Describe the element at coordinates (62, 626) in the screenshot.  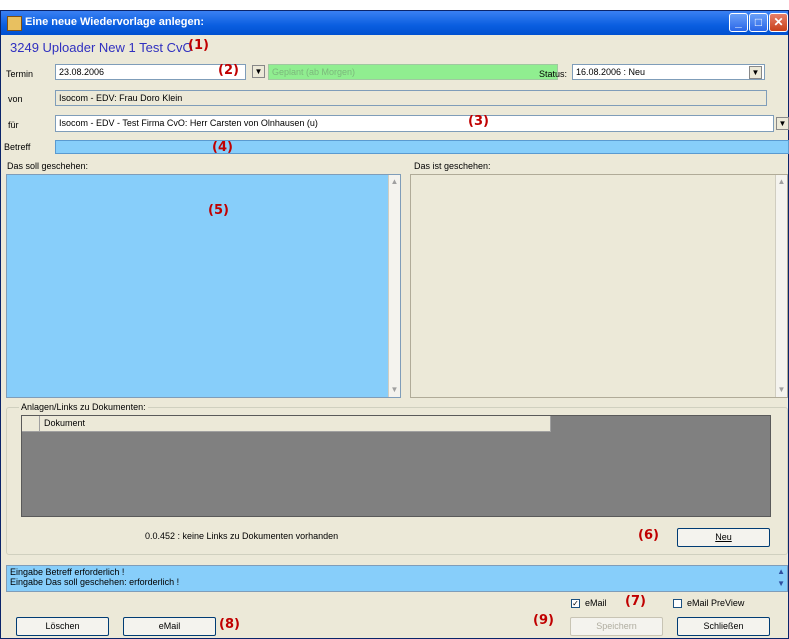
I see `loeschen-button: Löschen` at that location.